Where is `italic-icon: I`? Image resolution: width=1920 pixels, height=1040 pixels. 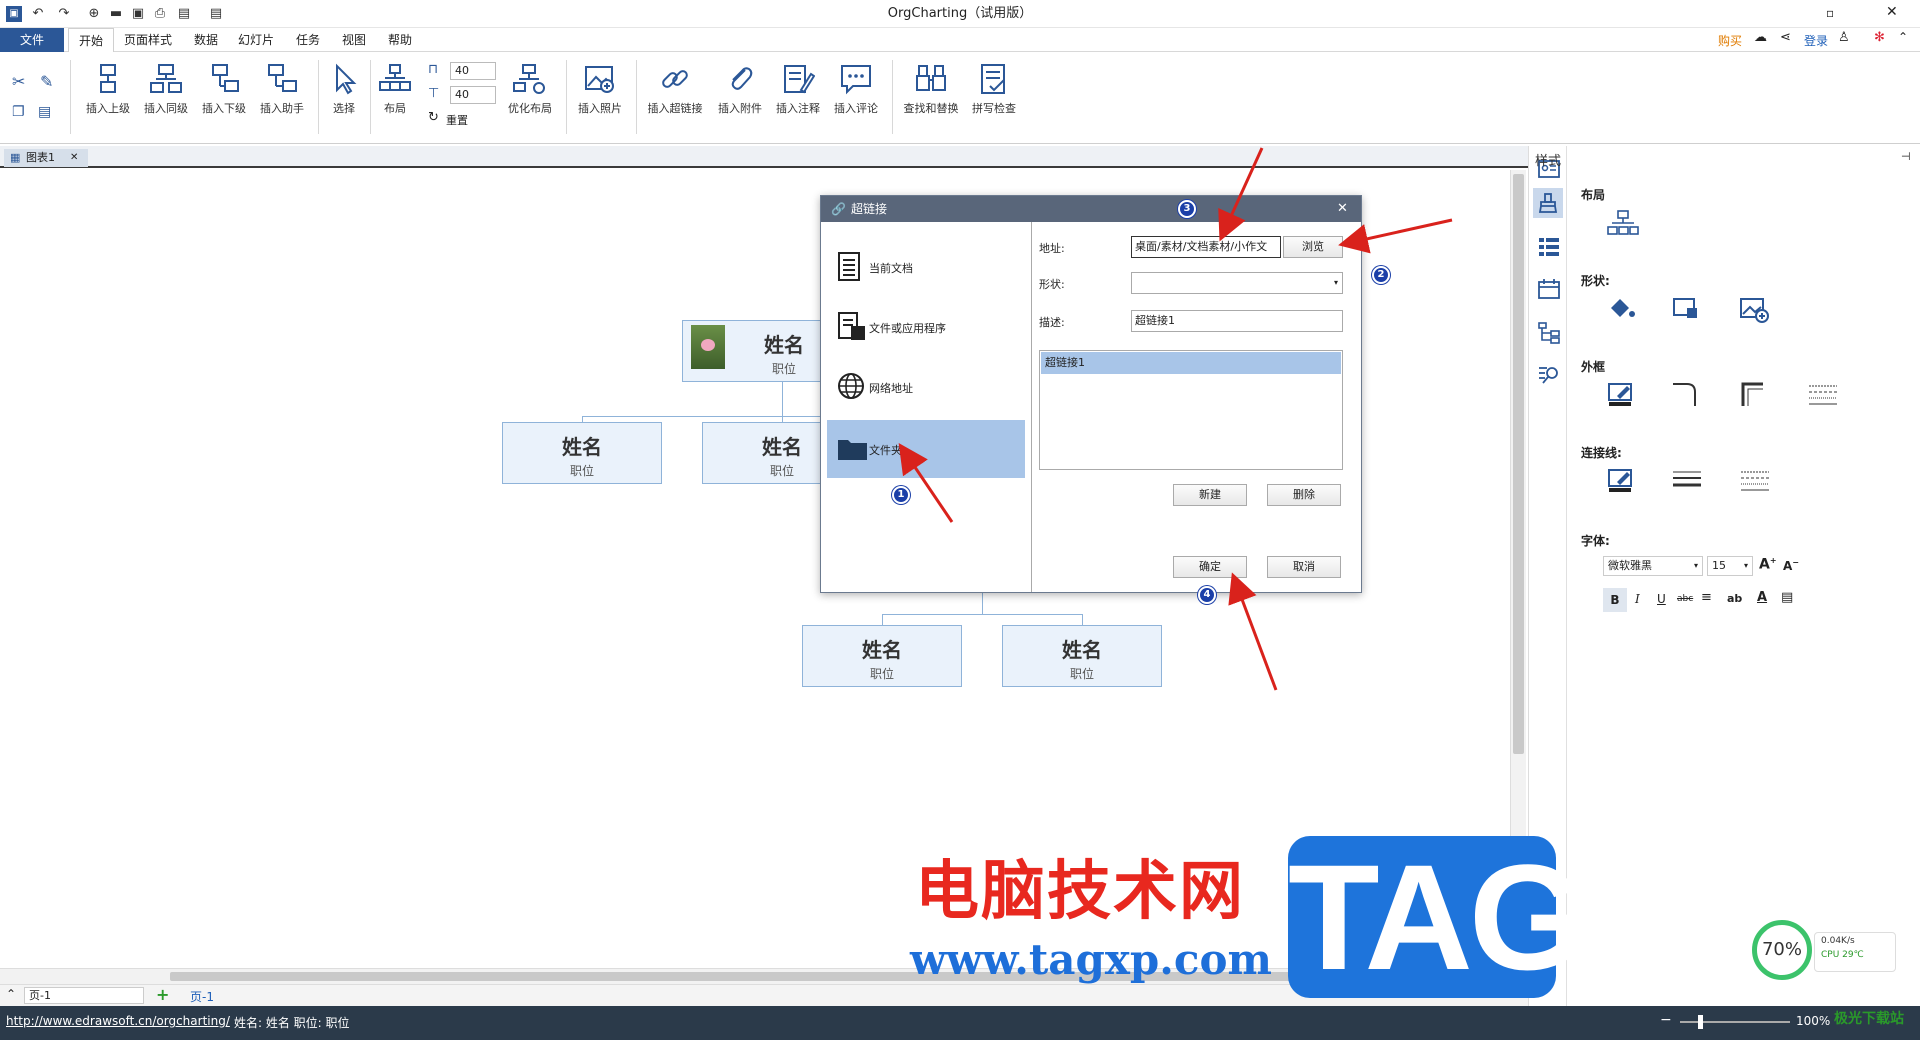 italic-icon: I is located at coordinates (1637, 599).